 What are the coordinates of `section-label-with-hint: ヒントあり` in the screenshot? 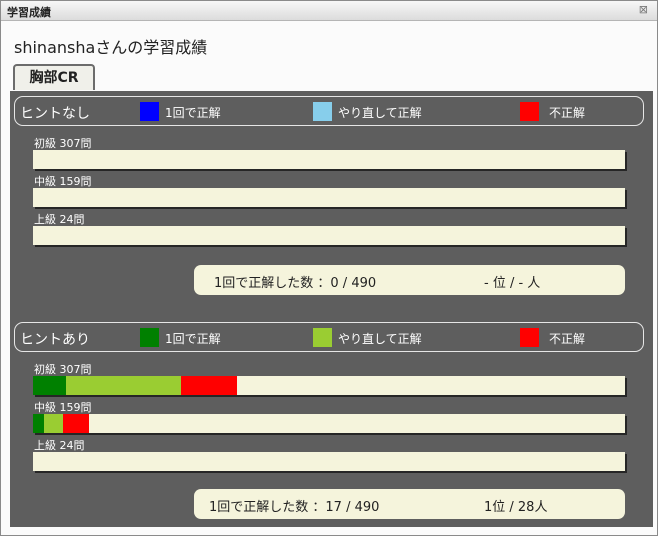 It's located at (55, 340).